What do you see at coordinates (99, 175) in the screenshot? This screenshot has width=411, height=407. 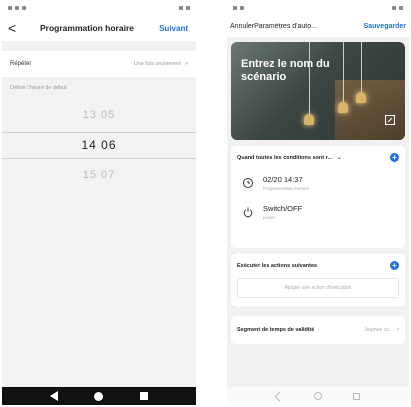 I see `time-picker-row: 15 07` at bounding box center [99, 175].